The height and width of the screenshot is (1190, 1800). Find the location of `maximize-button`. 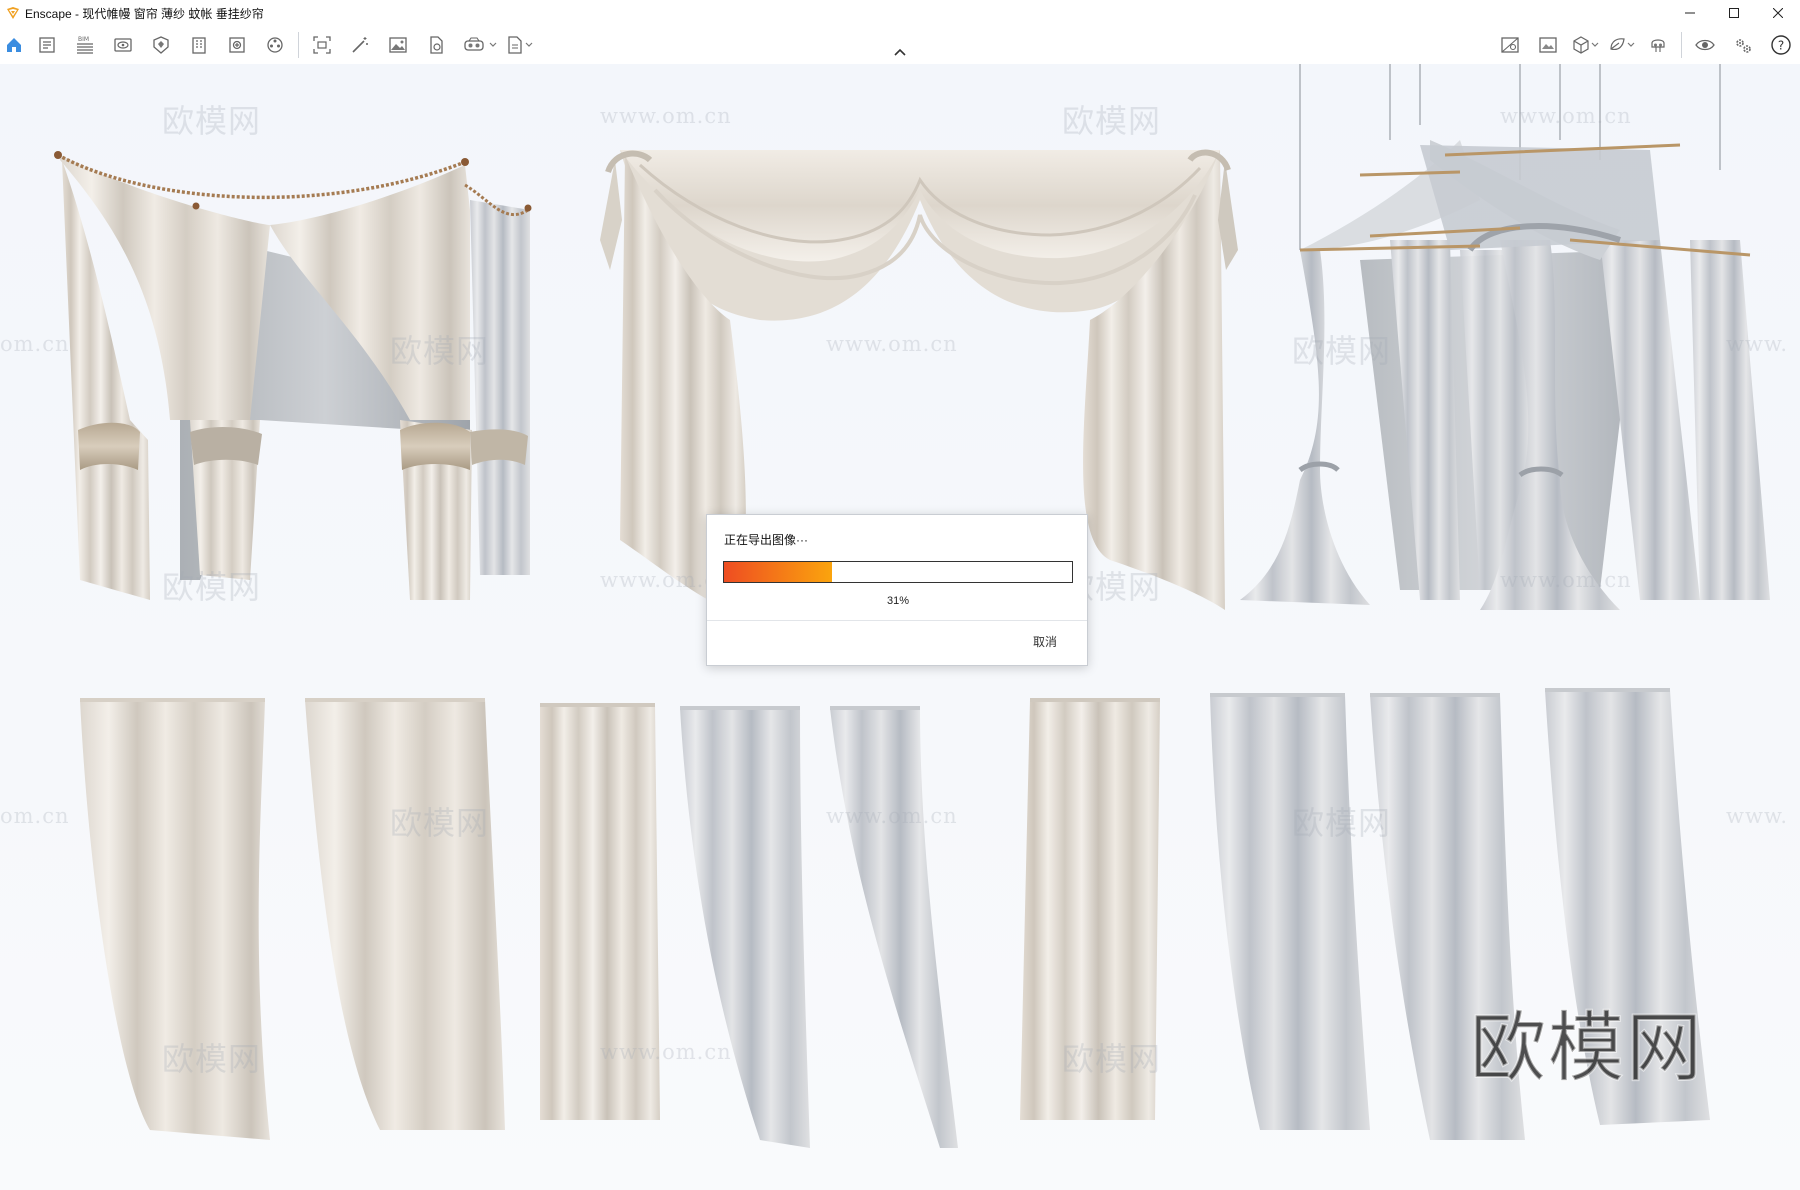

maximize-button is located at coordinates (1734, 13).